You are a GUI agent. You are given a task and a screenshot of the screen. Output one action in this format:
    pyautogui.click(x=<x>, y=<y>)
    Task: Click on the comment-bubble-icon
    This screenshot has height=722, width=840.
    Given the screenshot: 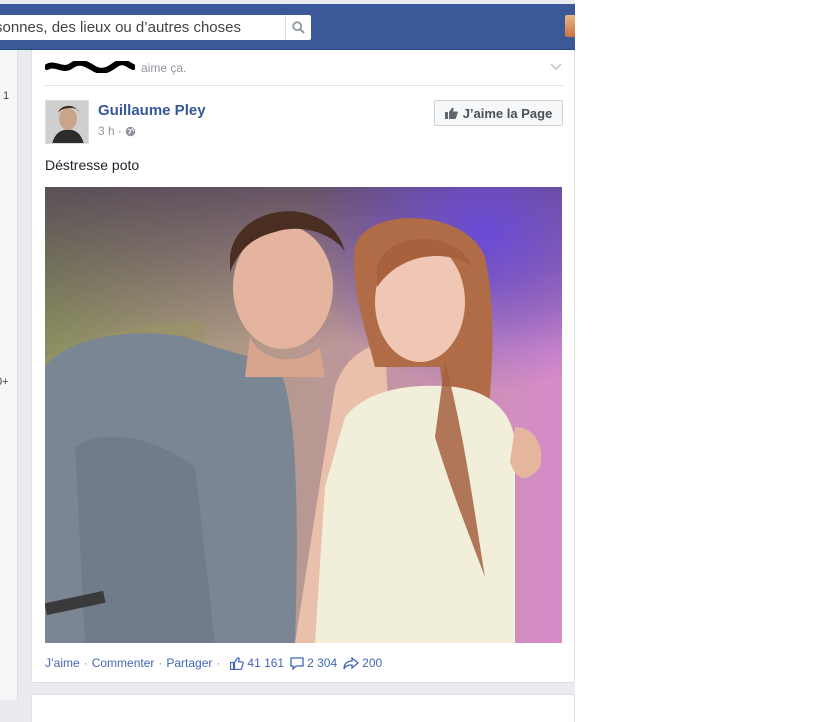 What is the action you would take?
    pyautogui.click(x=297, y=663)
    